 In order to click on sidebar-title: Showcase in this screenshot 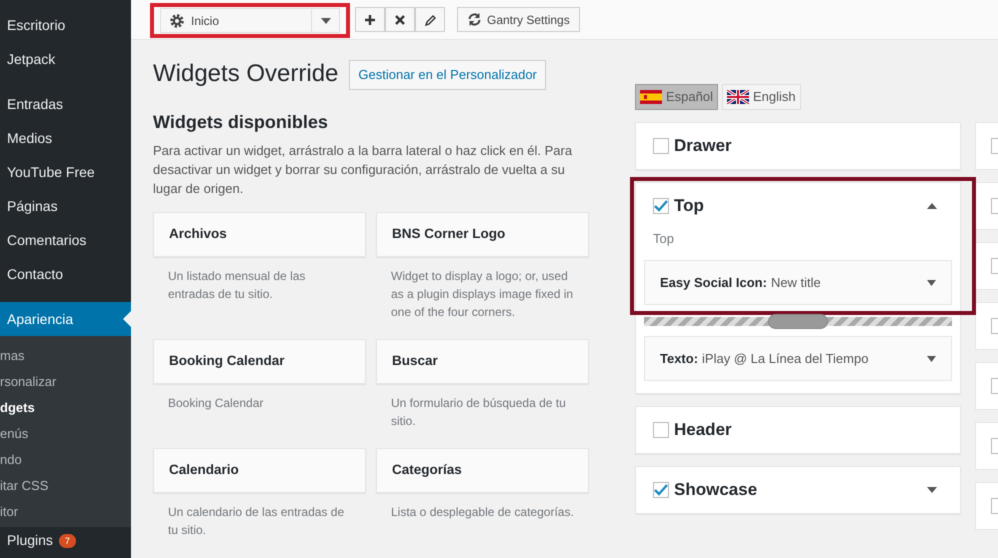, I will do `click(800, 490)`.